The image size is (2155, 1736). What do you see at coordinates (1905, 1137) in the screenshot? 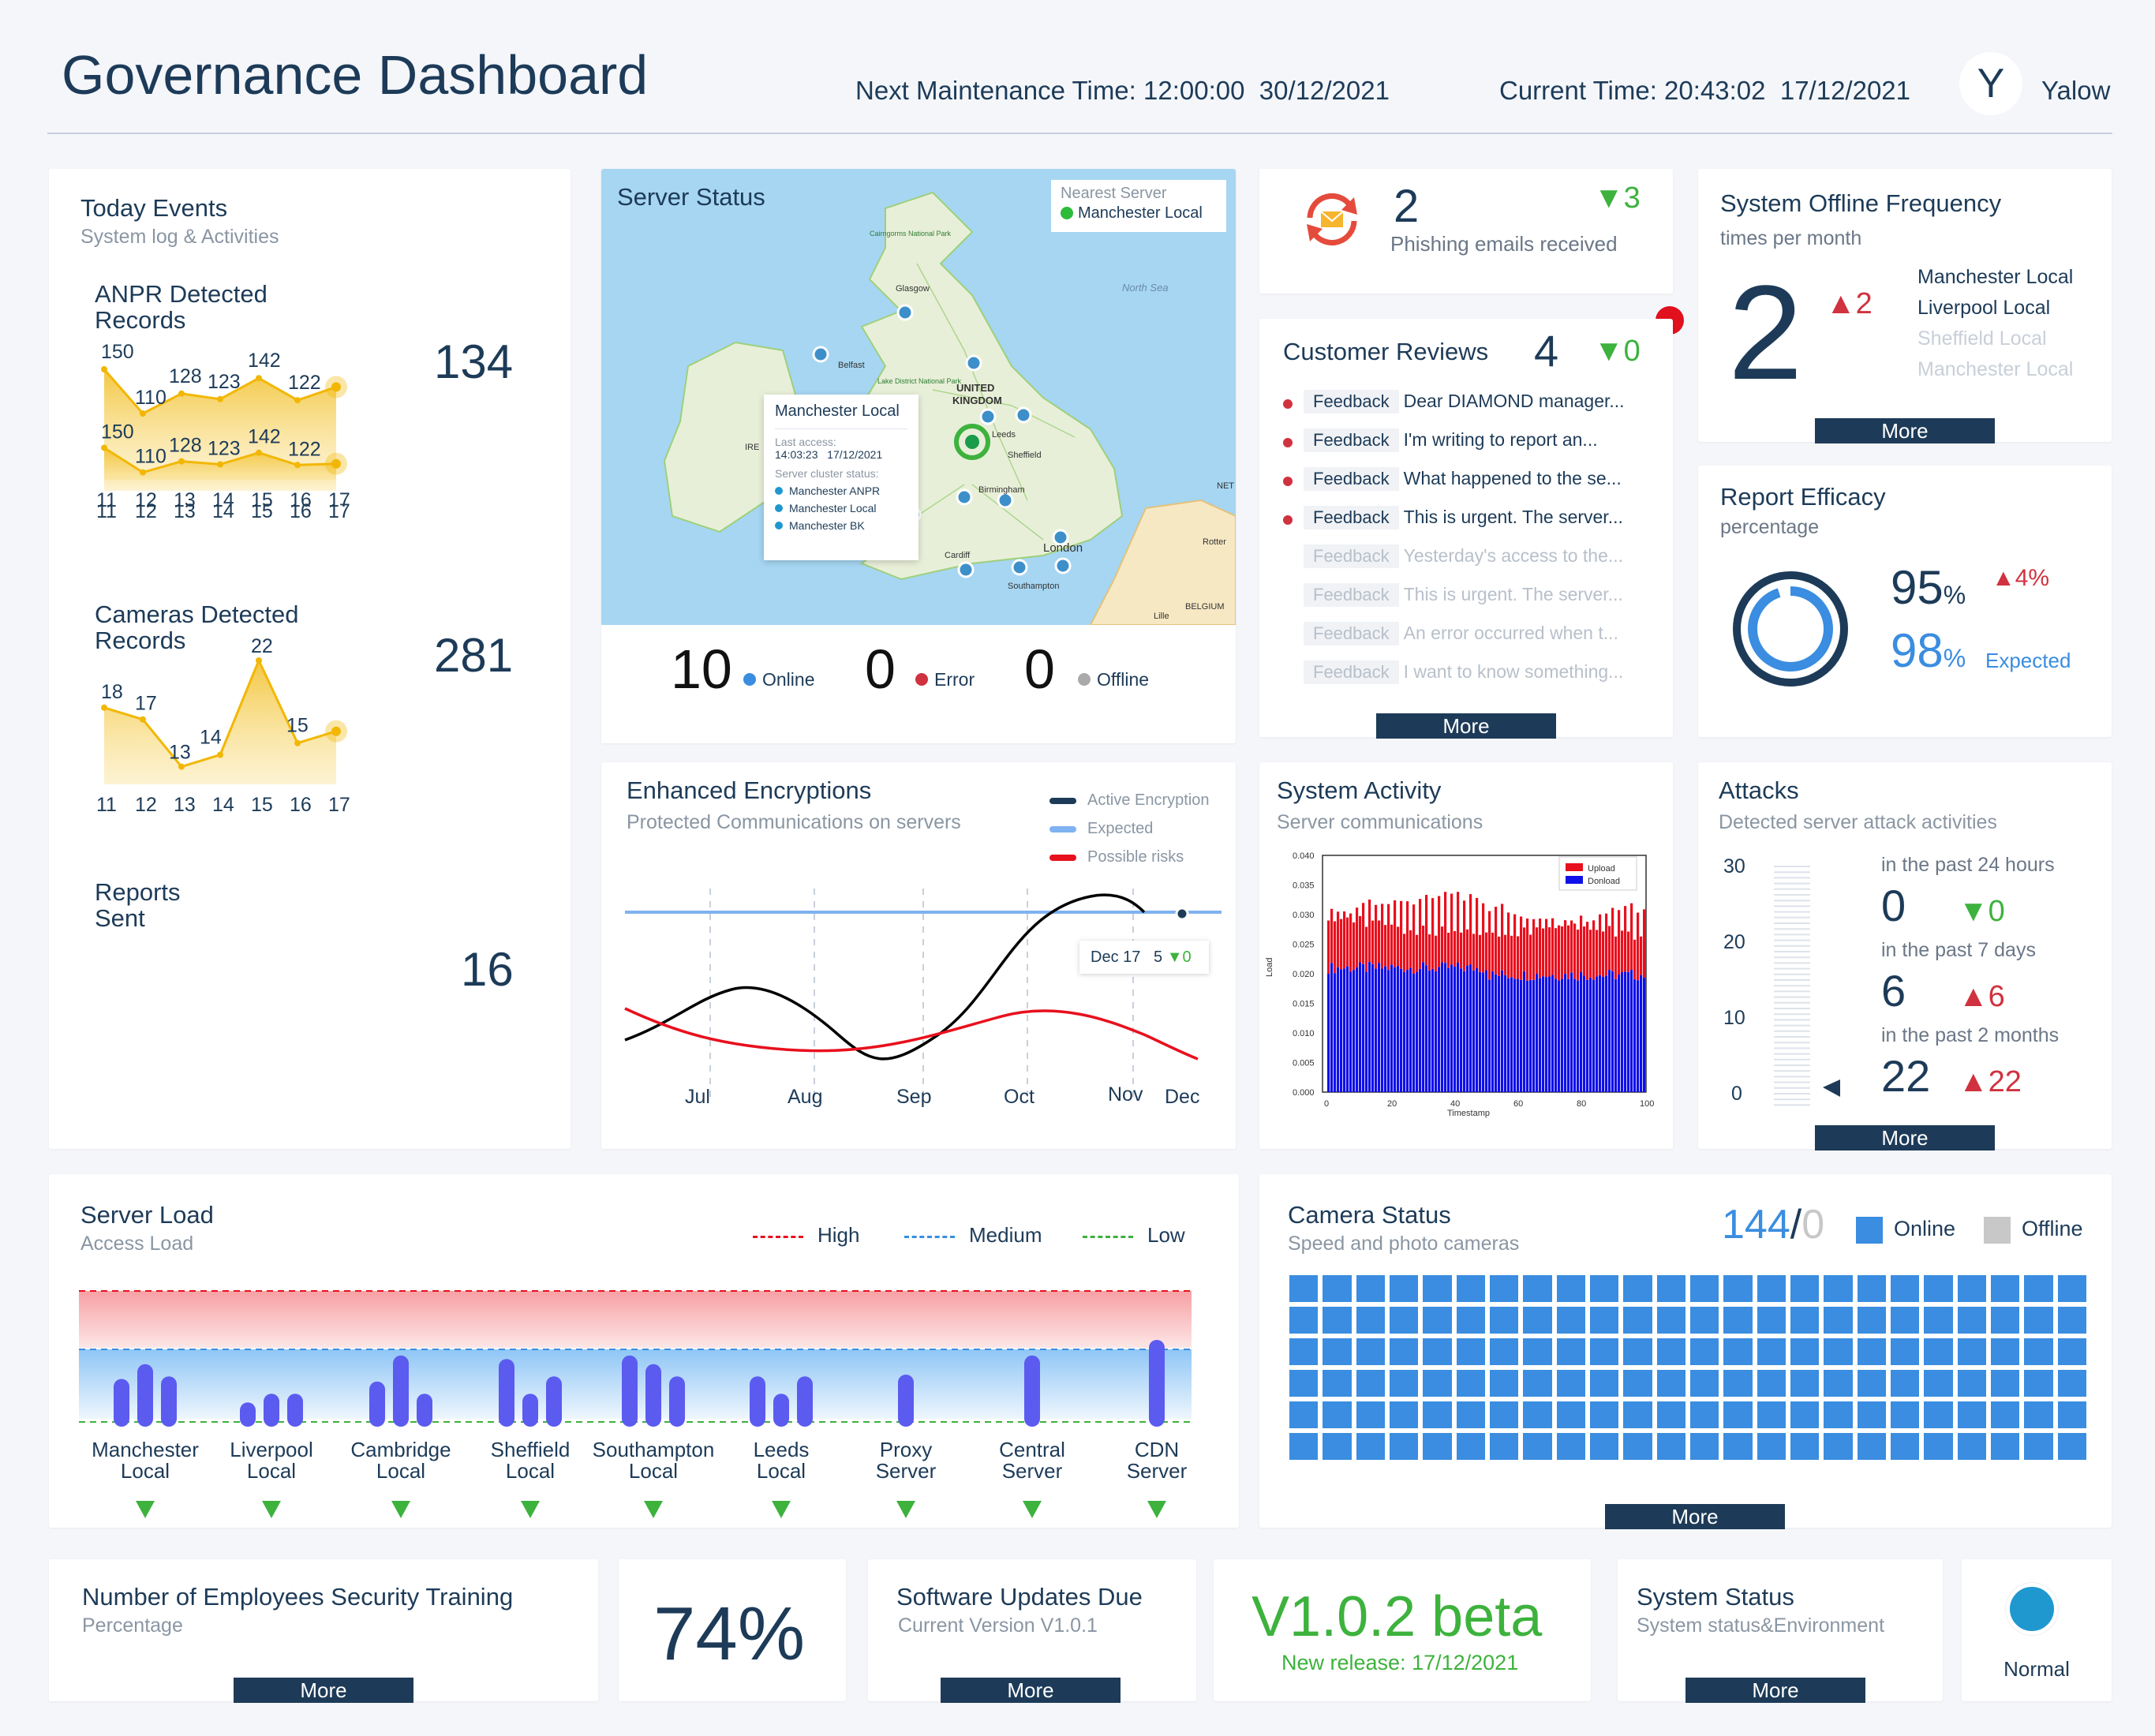
I see `attacks-more-button: More` at bounding box center [1905, 1137].